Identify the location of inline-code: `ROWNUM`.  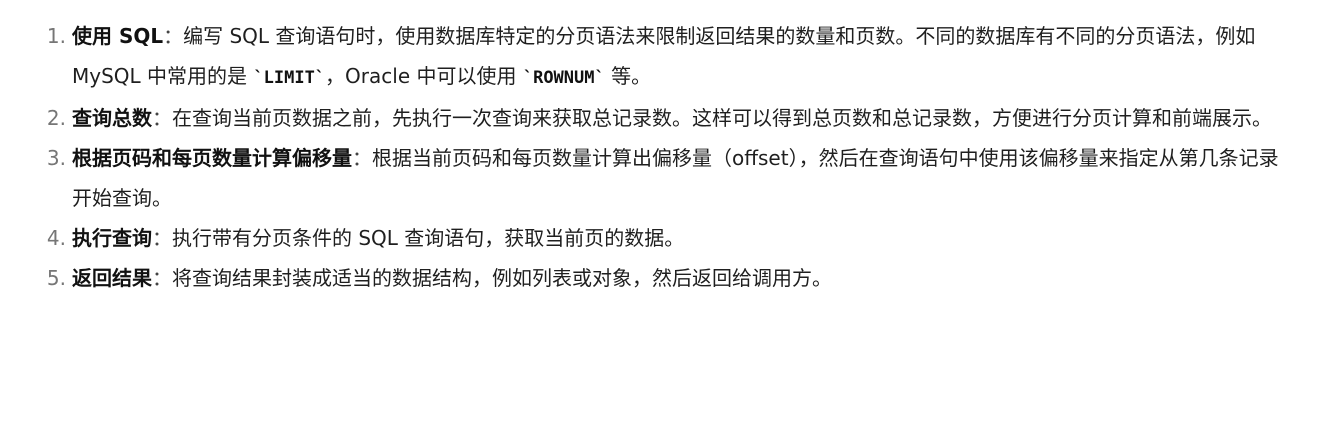
(563, 78).